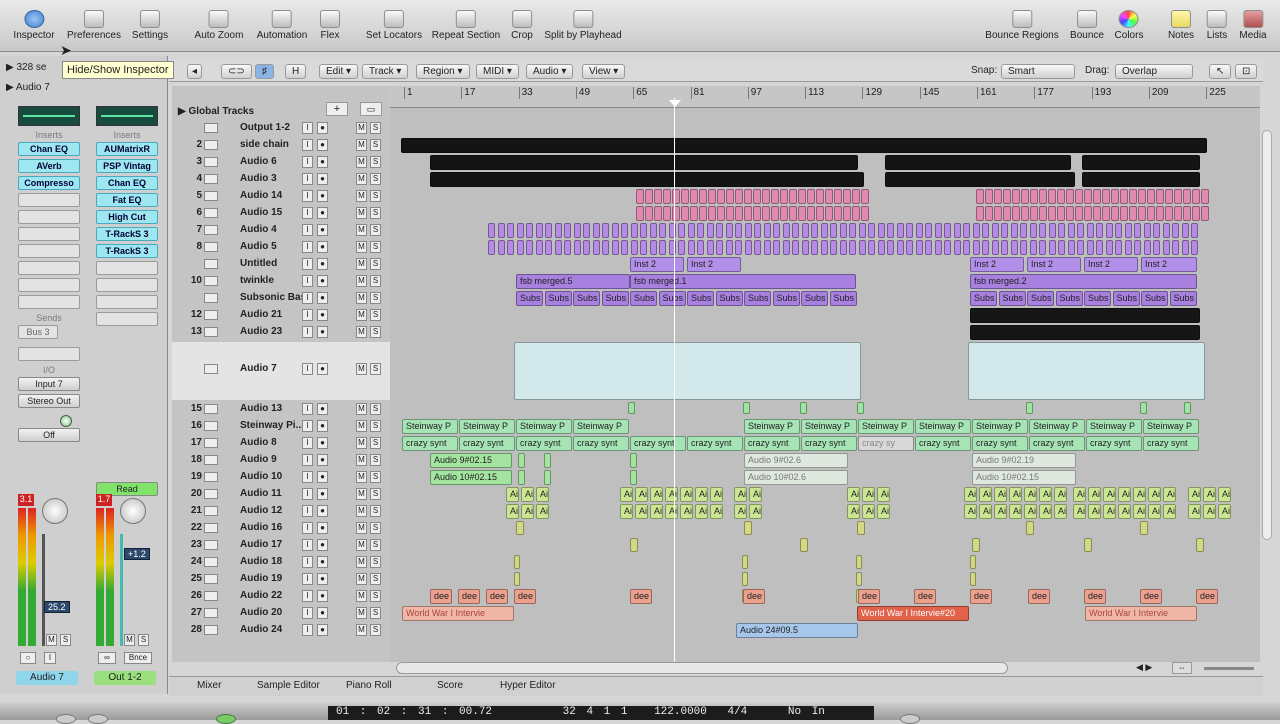 The height and width of the screenshot is (724, 1280). Describe the element at coordinates (281, 562) in the screenshot. I see `track-header-row: 24 Audio 18 I ● M S` at that location.